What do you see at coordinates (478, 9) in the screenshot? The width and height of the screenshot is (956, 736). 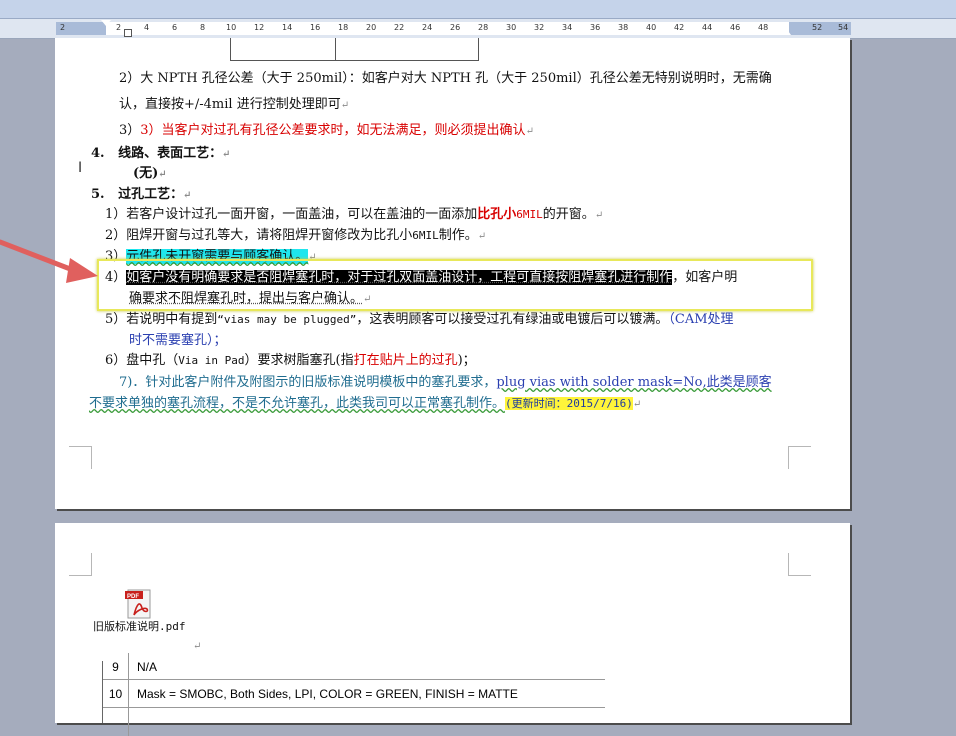 I see `title-strip` at bounding box center [478, 9].